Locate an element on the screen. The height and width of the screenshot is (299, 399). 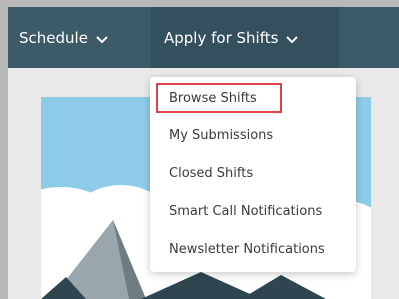
nav-apply-for-shifts: Apply for Shifts is located at coordinates (245, 37).